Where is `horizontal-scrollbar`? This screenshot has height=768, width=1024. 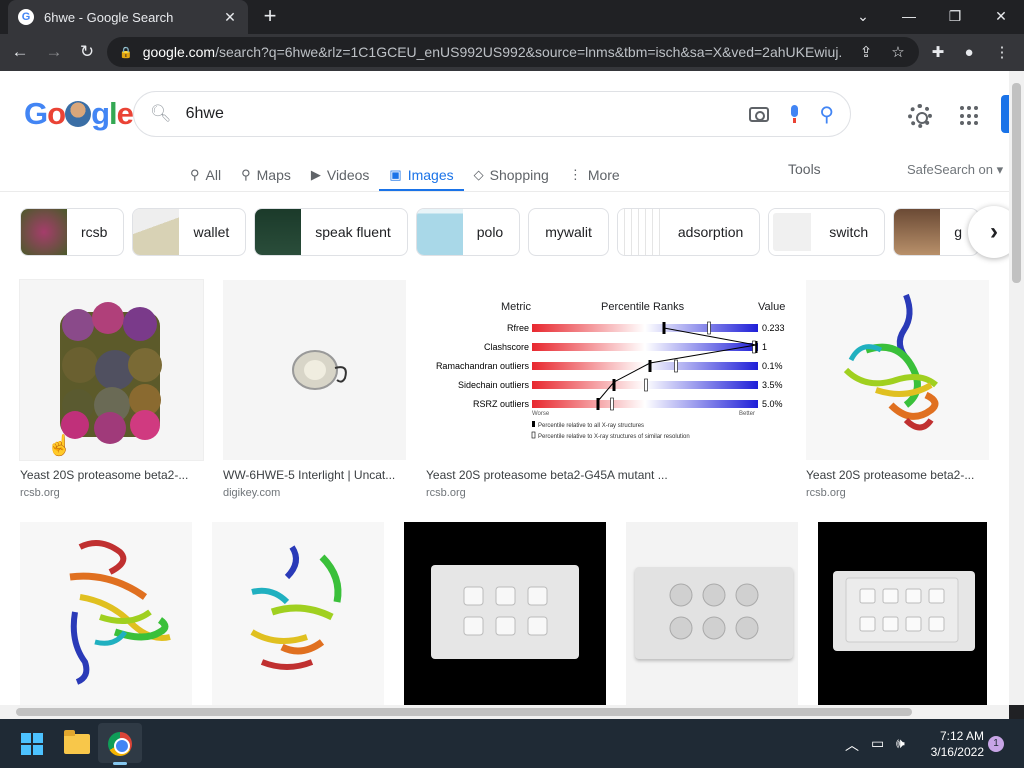 horizontal-scrollbar is located at coordinates (504, 712).